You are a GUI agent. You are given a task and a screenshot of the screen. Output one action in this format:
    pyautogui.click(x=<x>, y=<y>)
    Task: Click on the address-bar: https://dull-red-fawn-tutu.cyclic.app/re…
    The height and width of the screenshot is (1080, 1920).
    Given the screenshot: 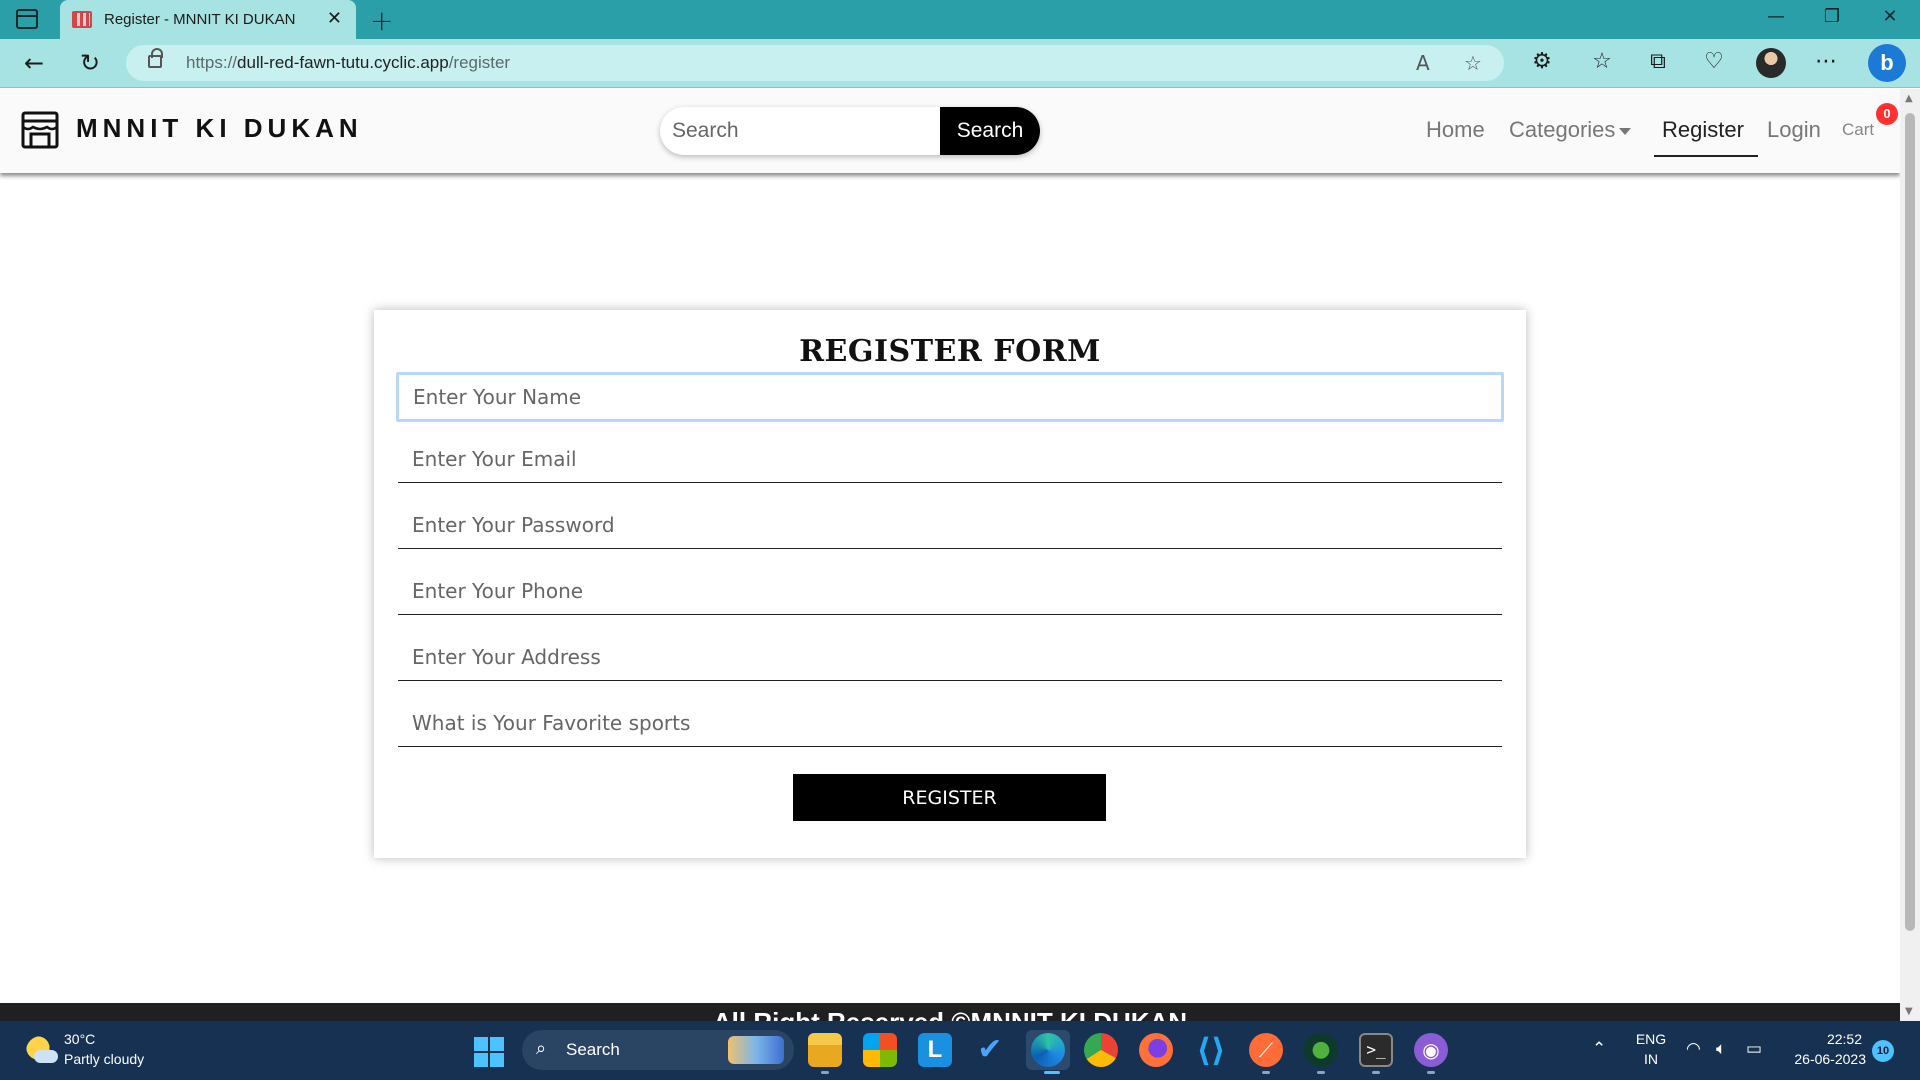 What is the action you would take?
    pyautogui.click(x=815, y=63)
    